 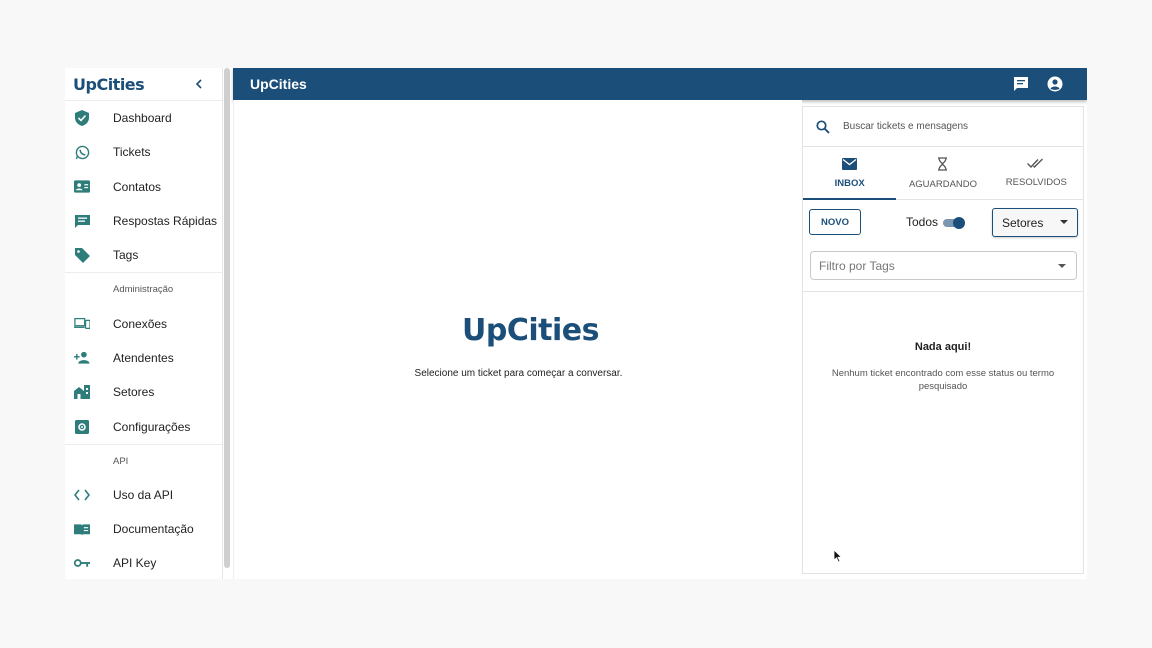 I want to click on sidebar-item-label: Dashboard, so click(x=142, y=118).